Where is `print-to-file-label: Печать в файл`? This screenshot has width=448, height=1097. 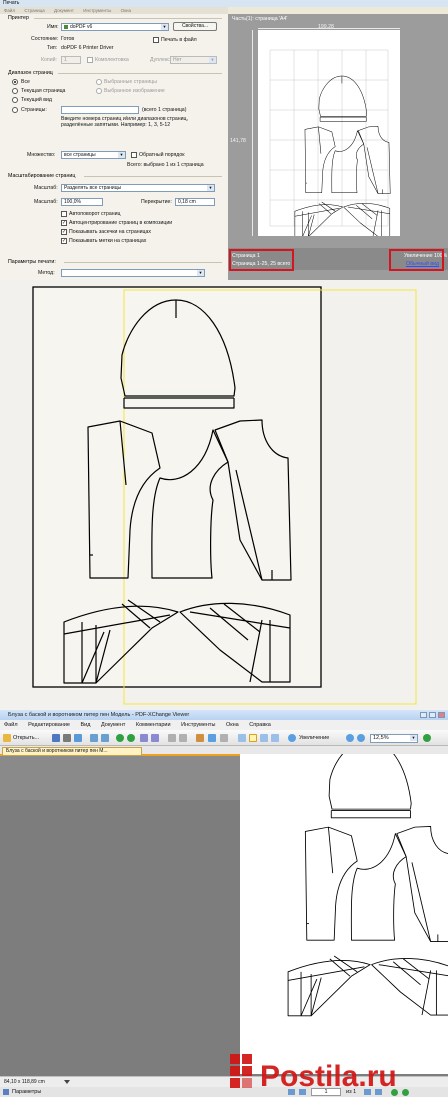 print-to-file-label: Печать в файл is located at coordinates (179, 40).